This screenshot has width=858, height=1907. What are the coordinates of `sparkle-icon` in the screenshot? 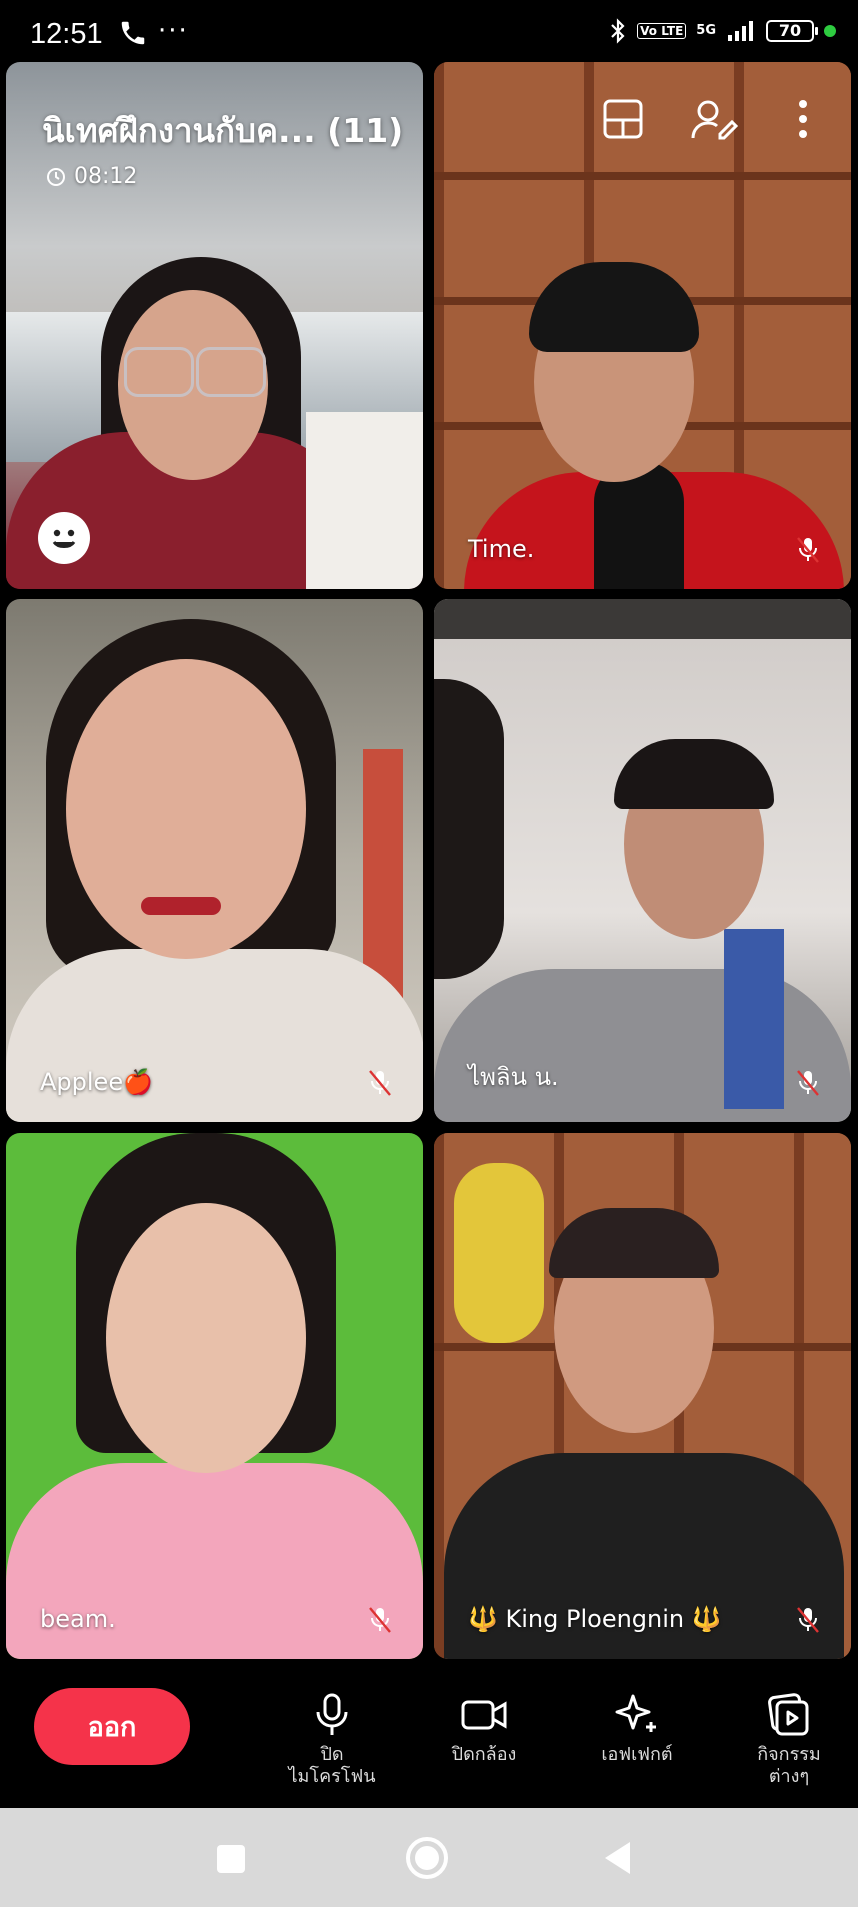 It's located at (635, 1713).